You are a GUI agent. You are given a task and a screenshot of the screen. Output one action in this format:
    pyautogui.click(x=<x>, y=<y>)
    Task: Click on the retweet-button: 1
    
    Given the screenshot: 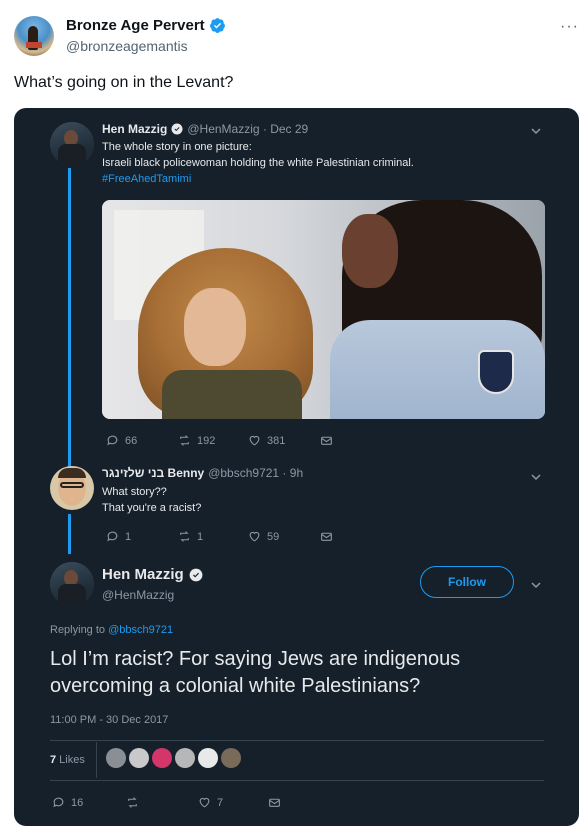 What is the action you would take?
    pyautogui.click(x=213, y=536)
    